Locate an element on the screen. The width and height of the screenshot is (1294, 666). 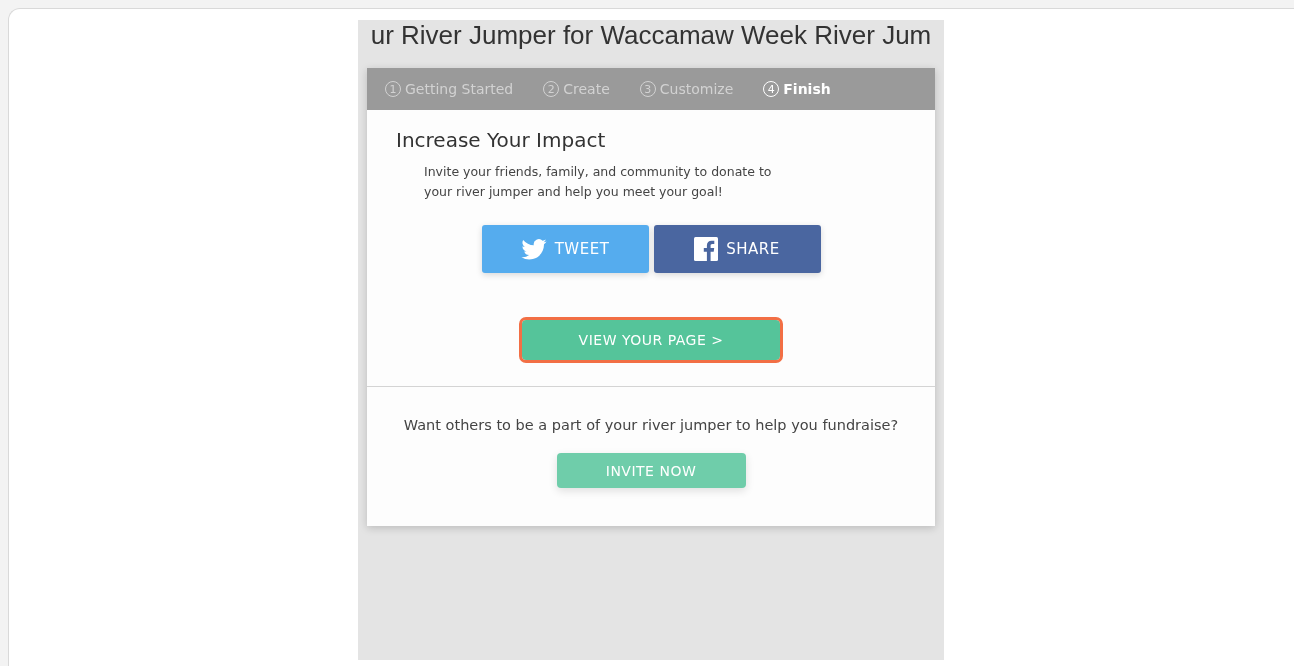
invite-button: INVITE NOW is located at coordinates (651, 470).